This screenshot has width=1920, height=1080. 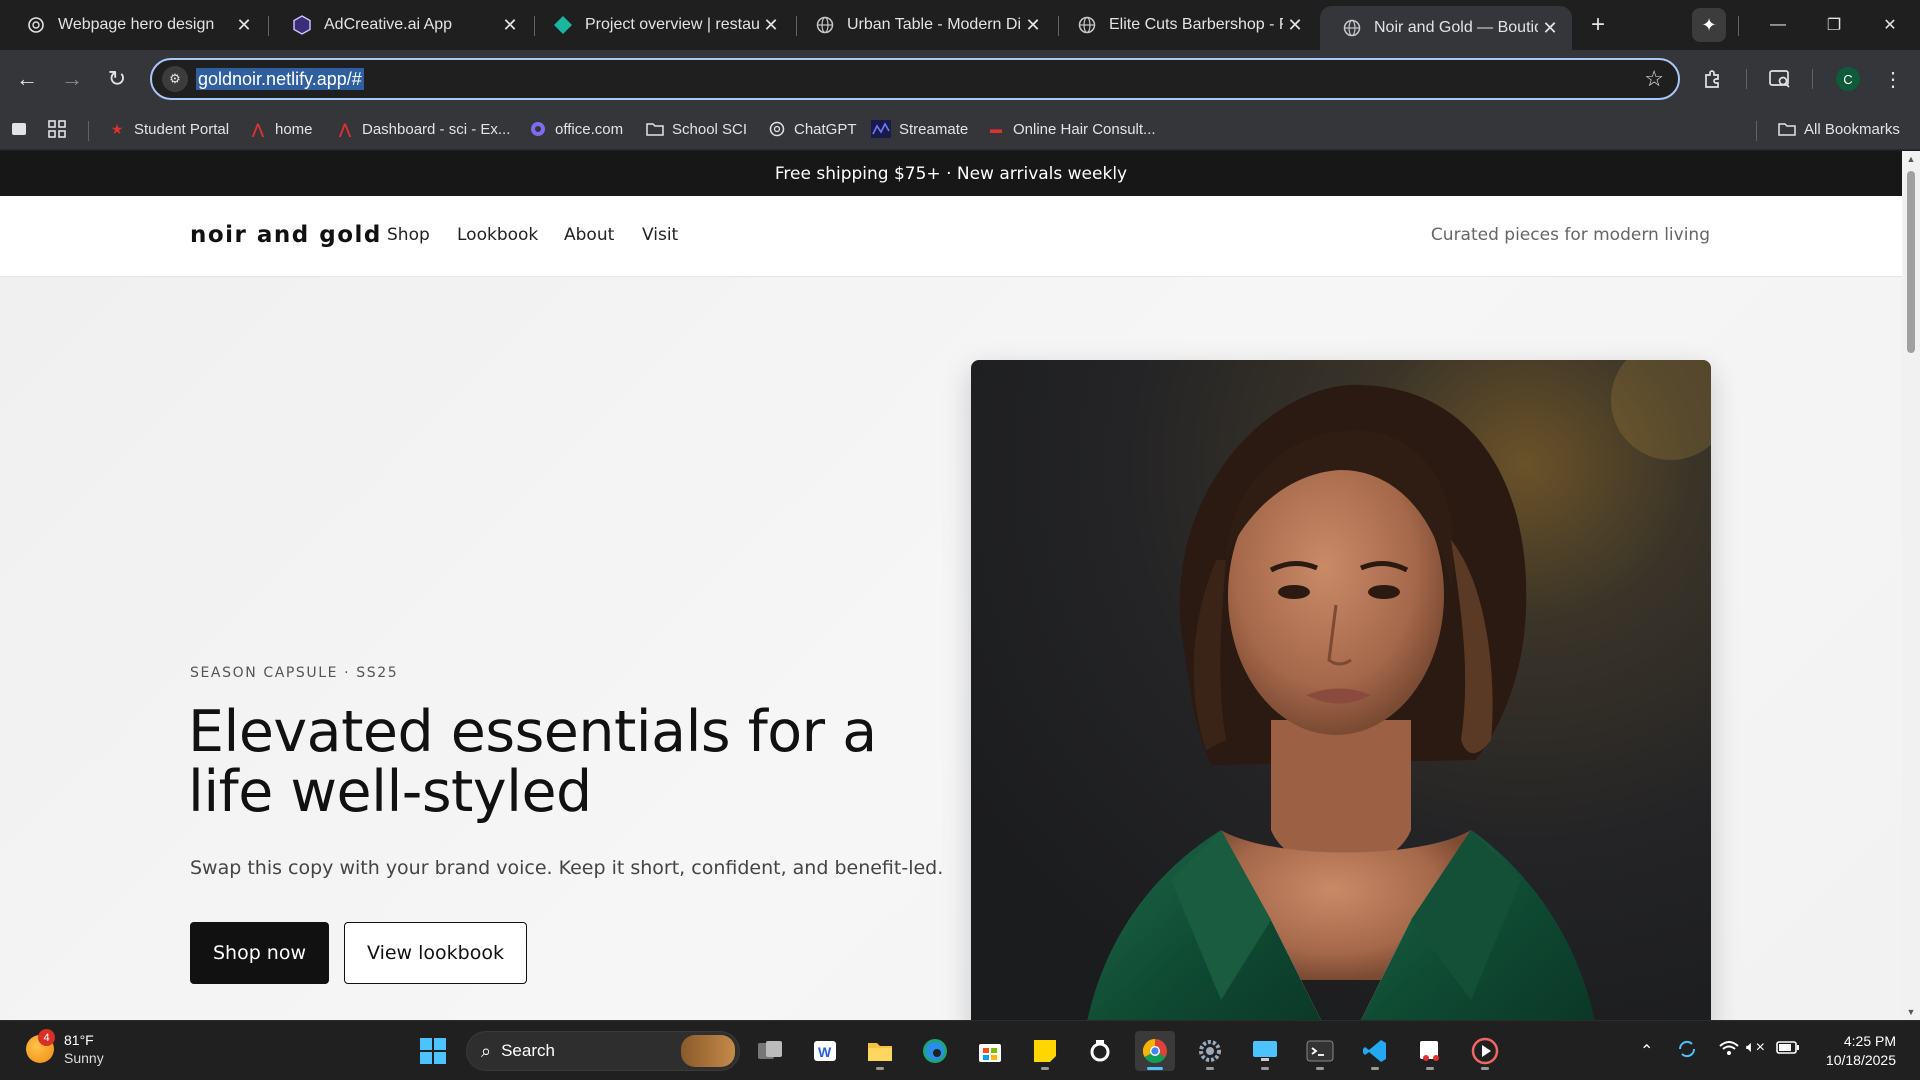 What do you see at coordinates (408, 235) in the screenshot?
I see `nav-shop: Shop` at bounding box center [408, 235].